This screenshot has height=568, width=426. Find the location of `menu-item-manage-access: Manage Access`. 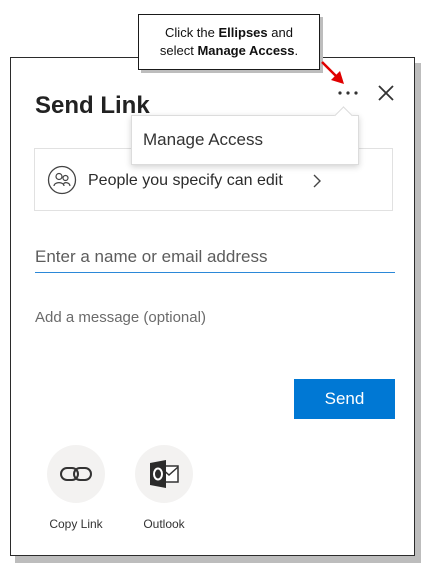

menu-item-manage-access: Manage Access is located at coordinates (203, 140).